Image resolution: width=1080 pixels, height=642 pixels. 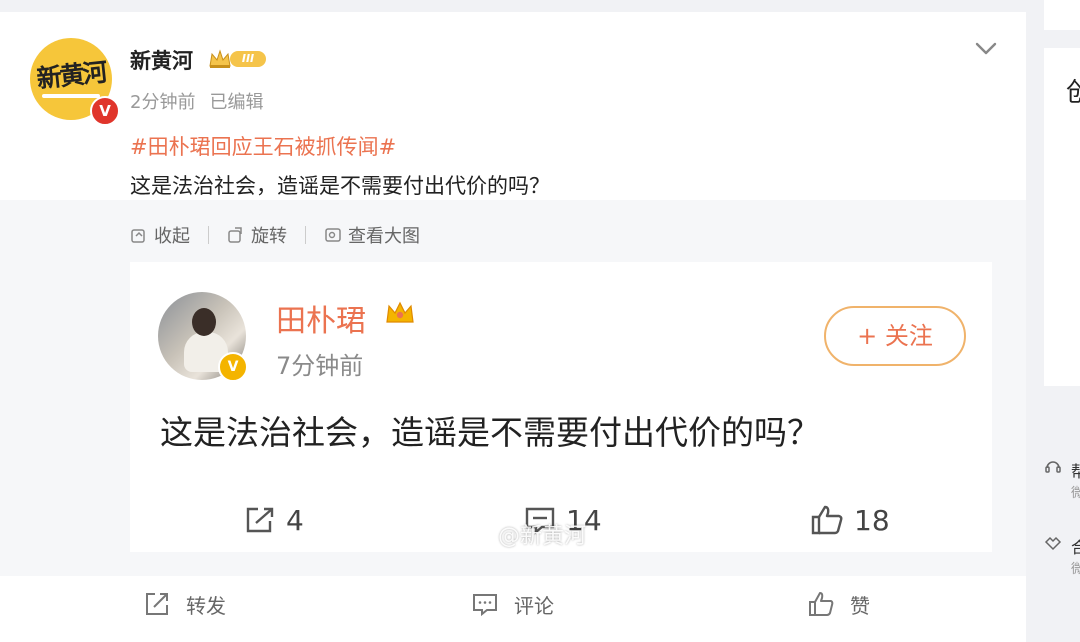 I want to click on view-large-label: 查看大图, so click(x=384, y=236).